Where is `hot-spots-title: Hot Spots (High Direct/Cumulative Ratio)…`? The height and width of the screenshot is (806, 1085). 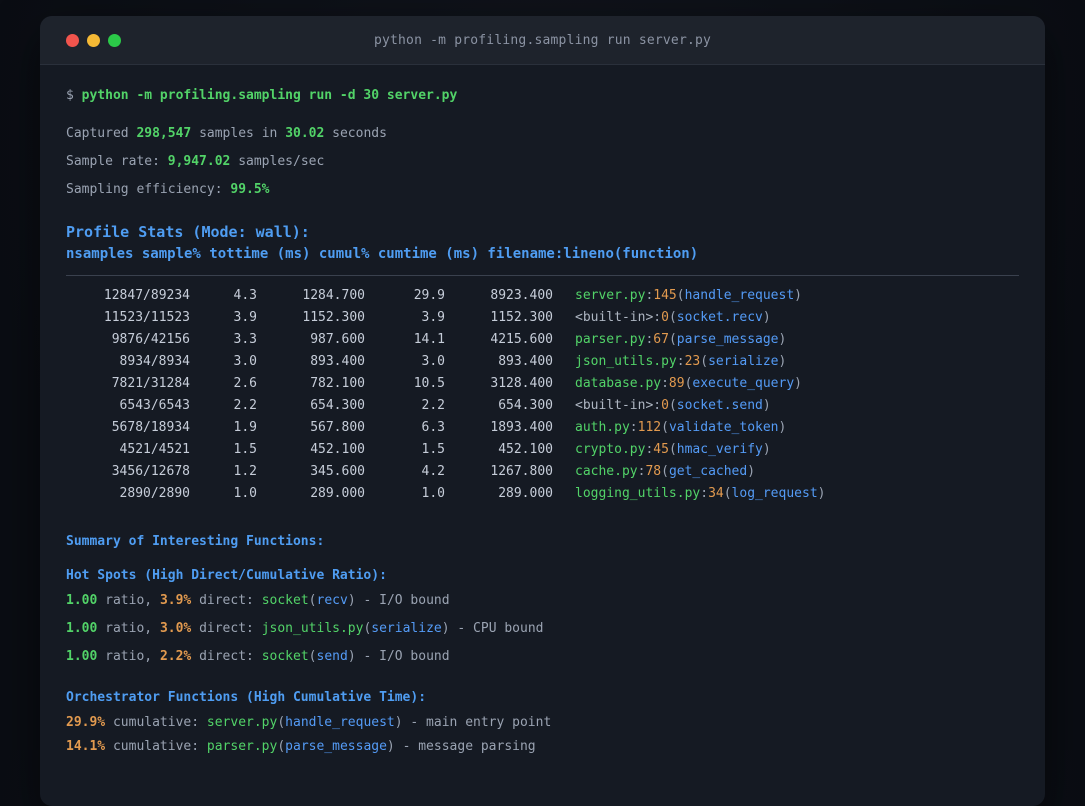 hot-spots-title: Hot Spots (High Direct/Cumulative Ratio)… is located at coordinates (226, 575).